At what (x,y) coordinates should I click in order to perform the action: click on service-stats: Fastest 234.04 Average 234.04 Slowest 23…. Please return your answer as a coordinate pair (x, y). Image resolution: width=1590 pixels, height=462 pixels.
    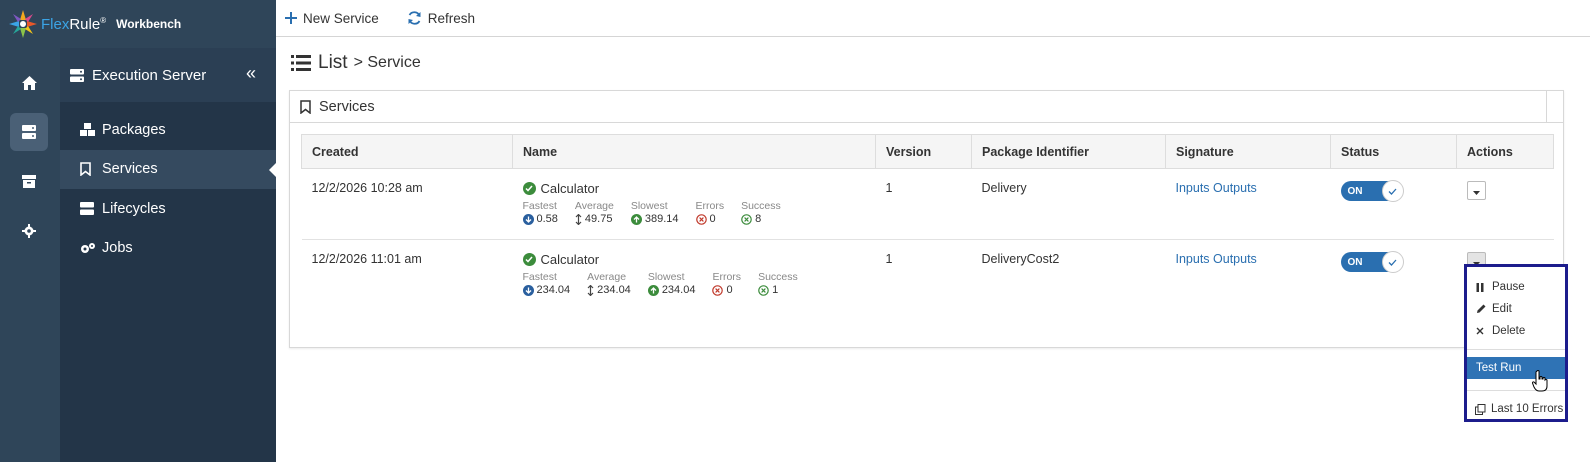
    Looking at the image, I should click on (694, 283).